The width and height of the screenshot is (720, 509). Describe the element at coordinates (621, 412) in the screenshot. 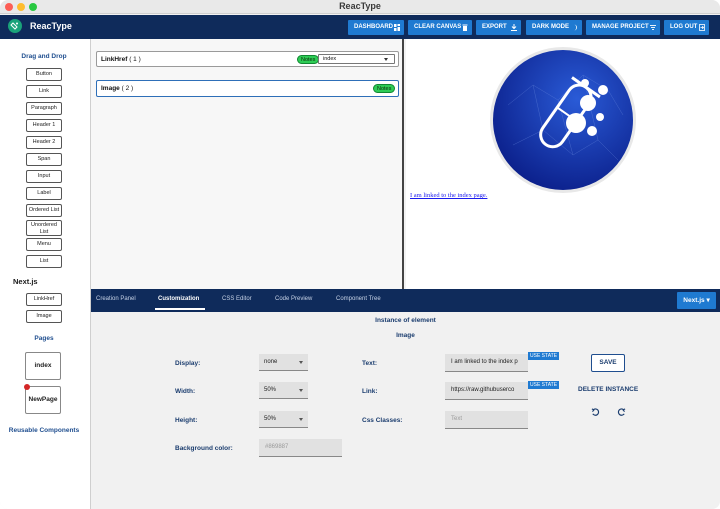

I see `redo-icon` at that location.